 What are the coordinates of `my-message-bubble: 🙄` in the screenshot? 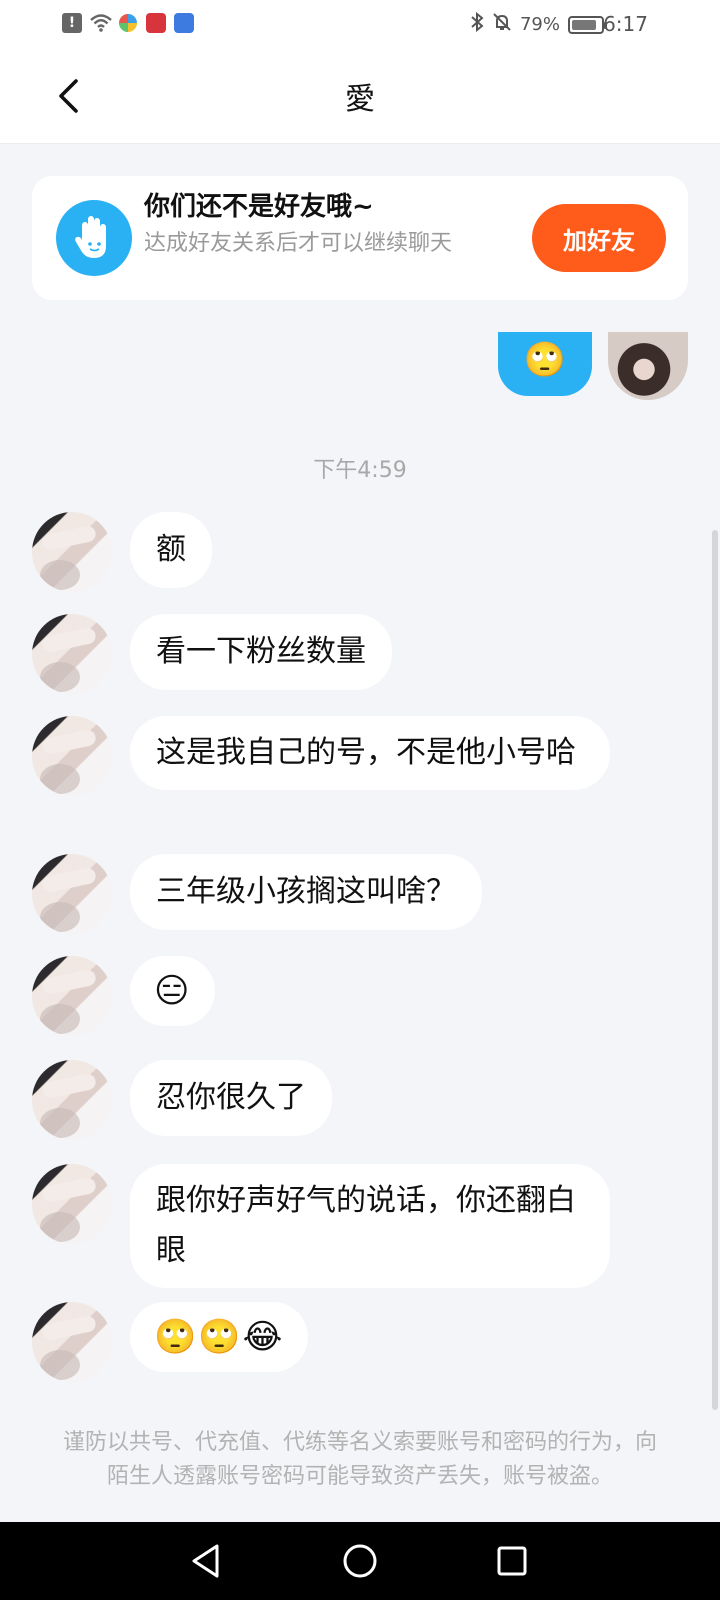 It's located at (545, 364).